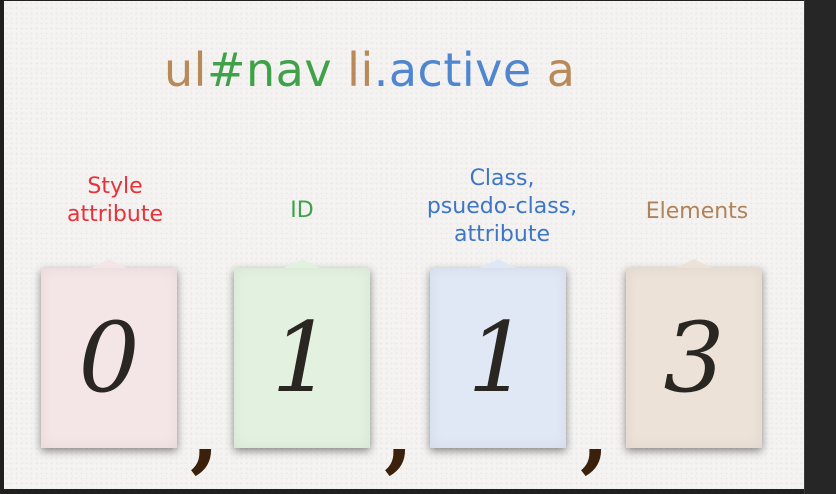  I want to click on selector-text: ul#nav li.active a, so click(370, 70).